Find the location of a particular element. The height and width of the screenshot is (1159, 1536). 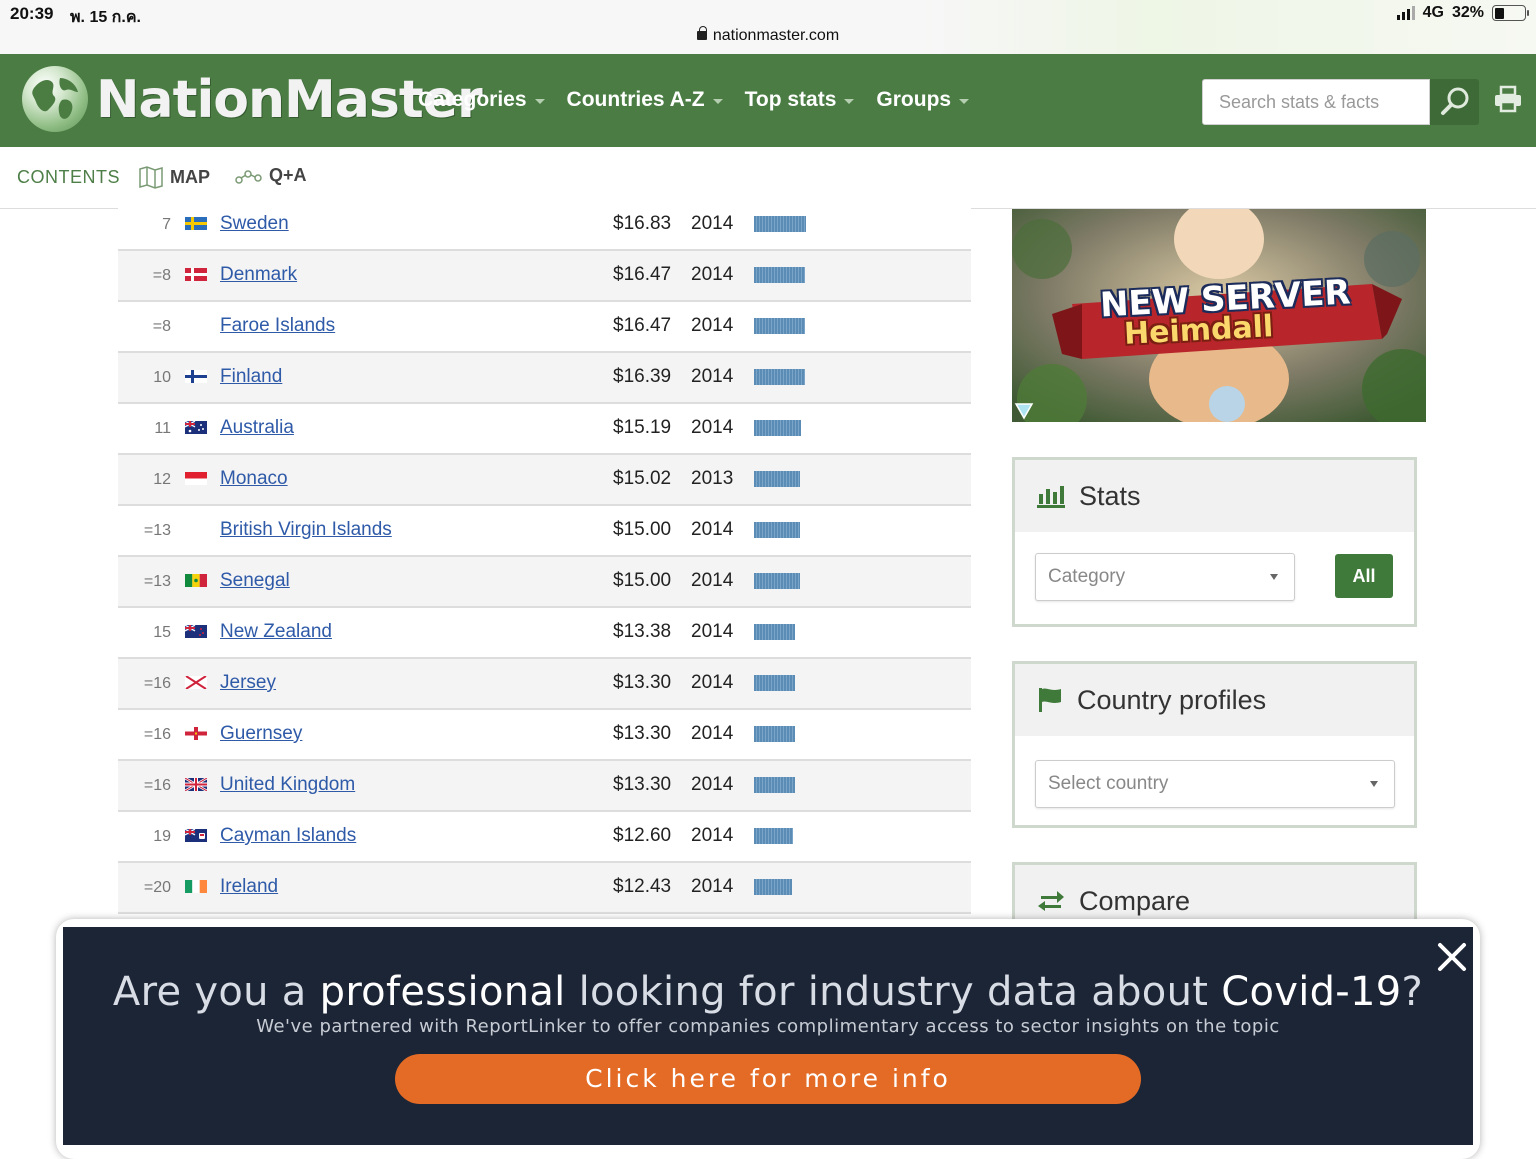

flag-senegal-icon is located at coordinates (196, 580).